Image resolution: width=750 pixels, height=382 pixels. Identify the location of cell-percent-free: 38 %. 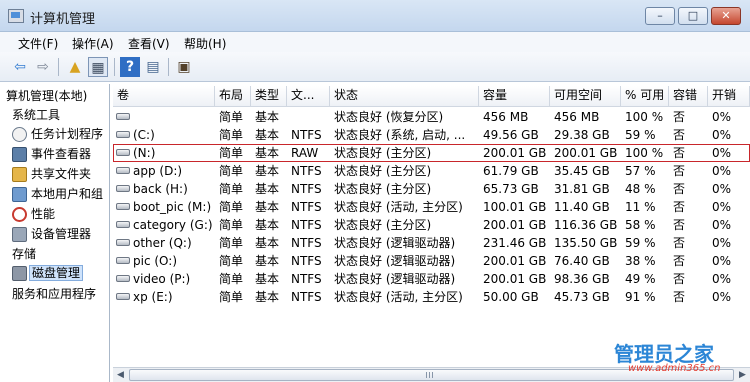
(640, 261).